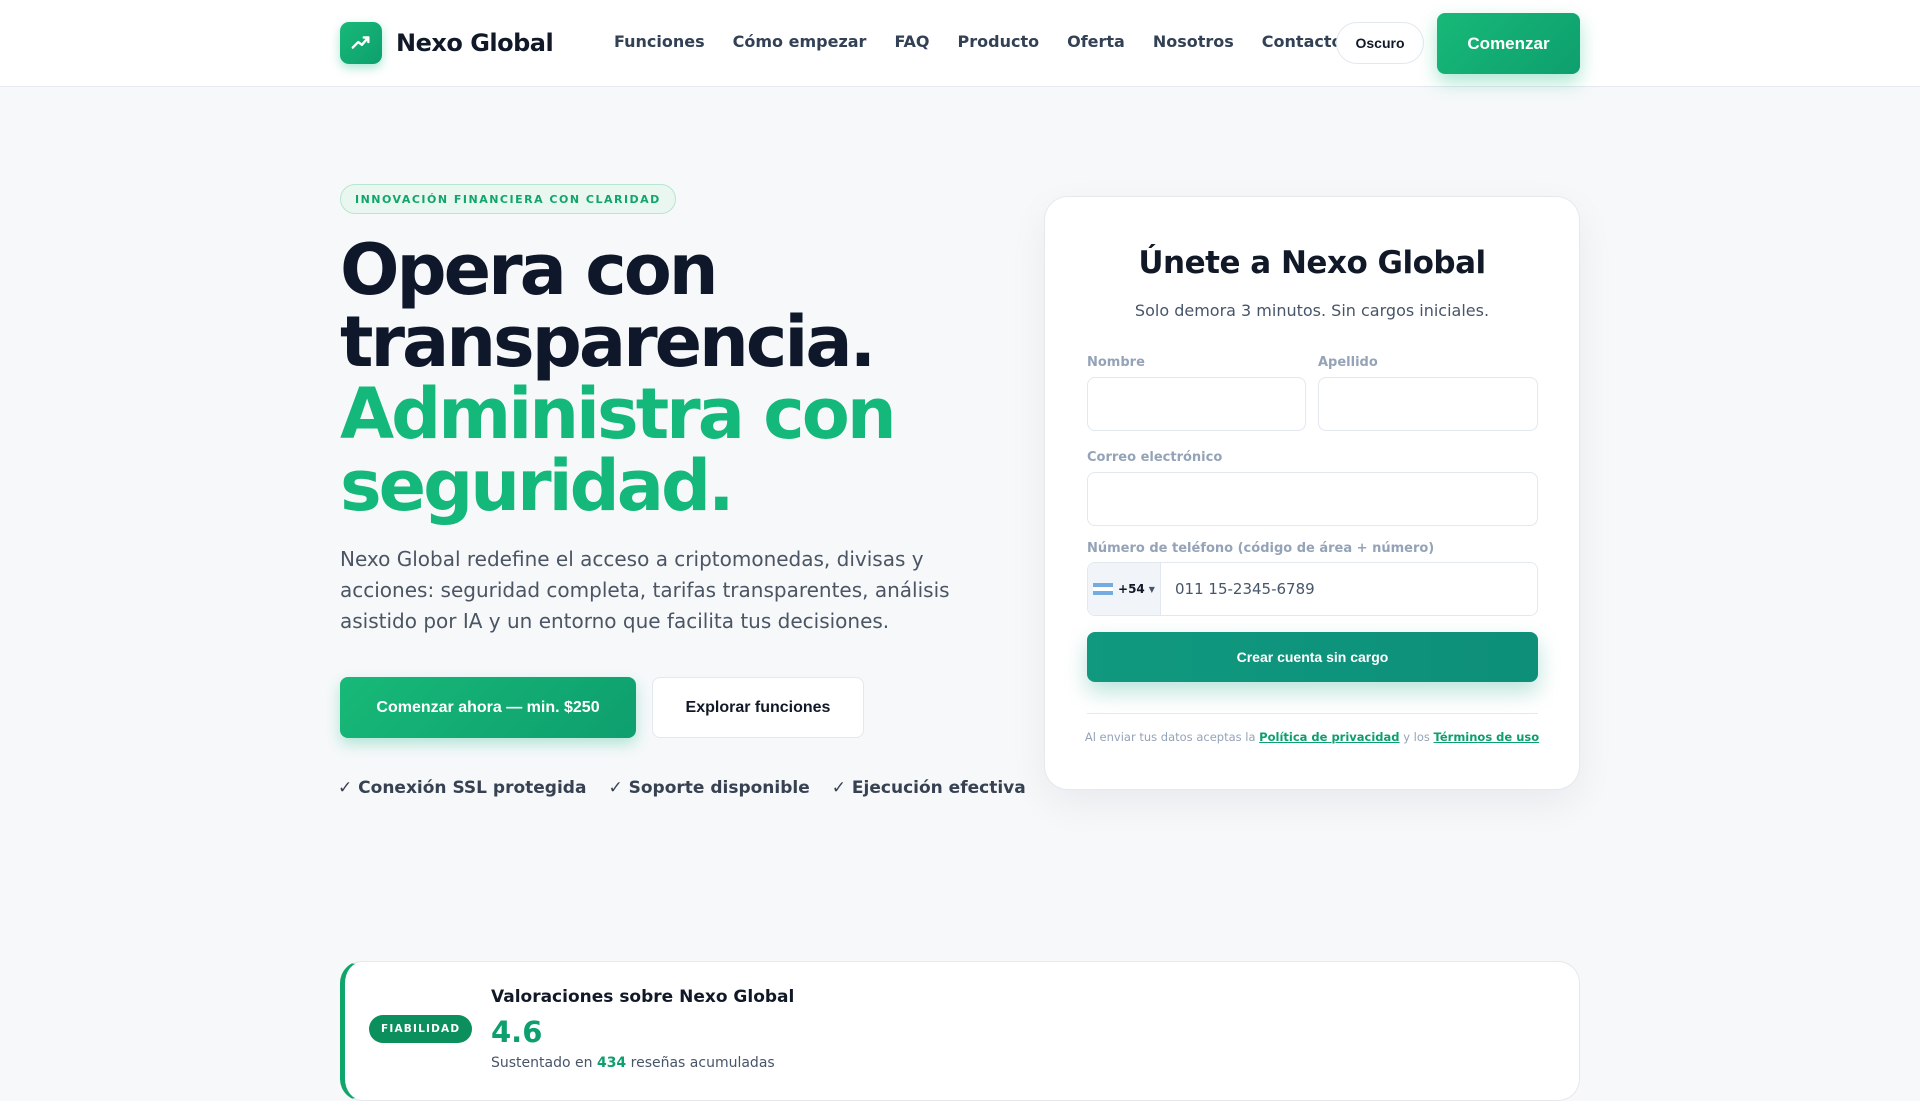  What do you see at coordinates (709, 788) in the screenshot?
I see `trust-support: ✓ Soporte disponible` at bounding box center [709, 788].